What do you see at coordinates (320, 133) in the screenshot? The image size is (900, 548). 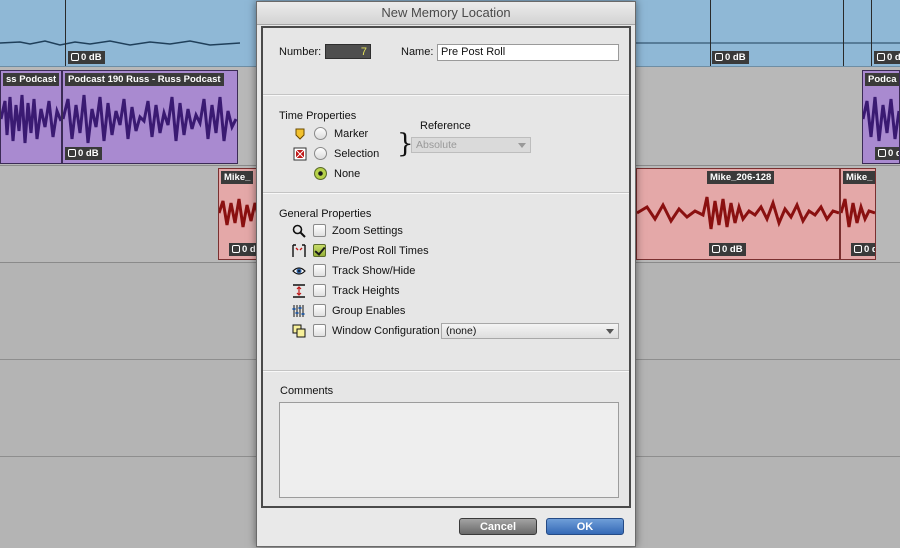 I see `marker-radio` at bounding box center [320, 133].